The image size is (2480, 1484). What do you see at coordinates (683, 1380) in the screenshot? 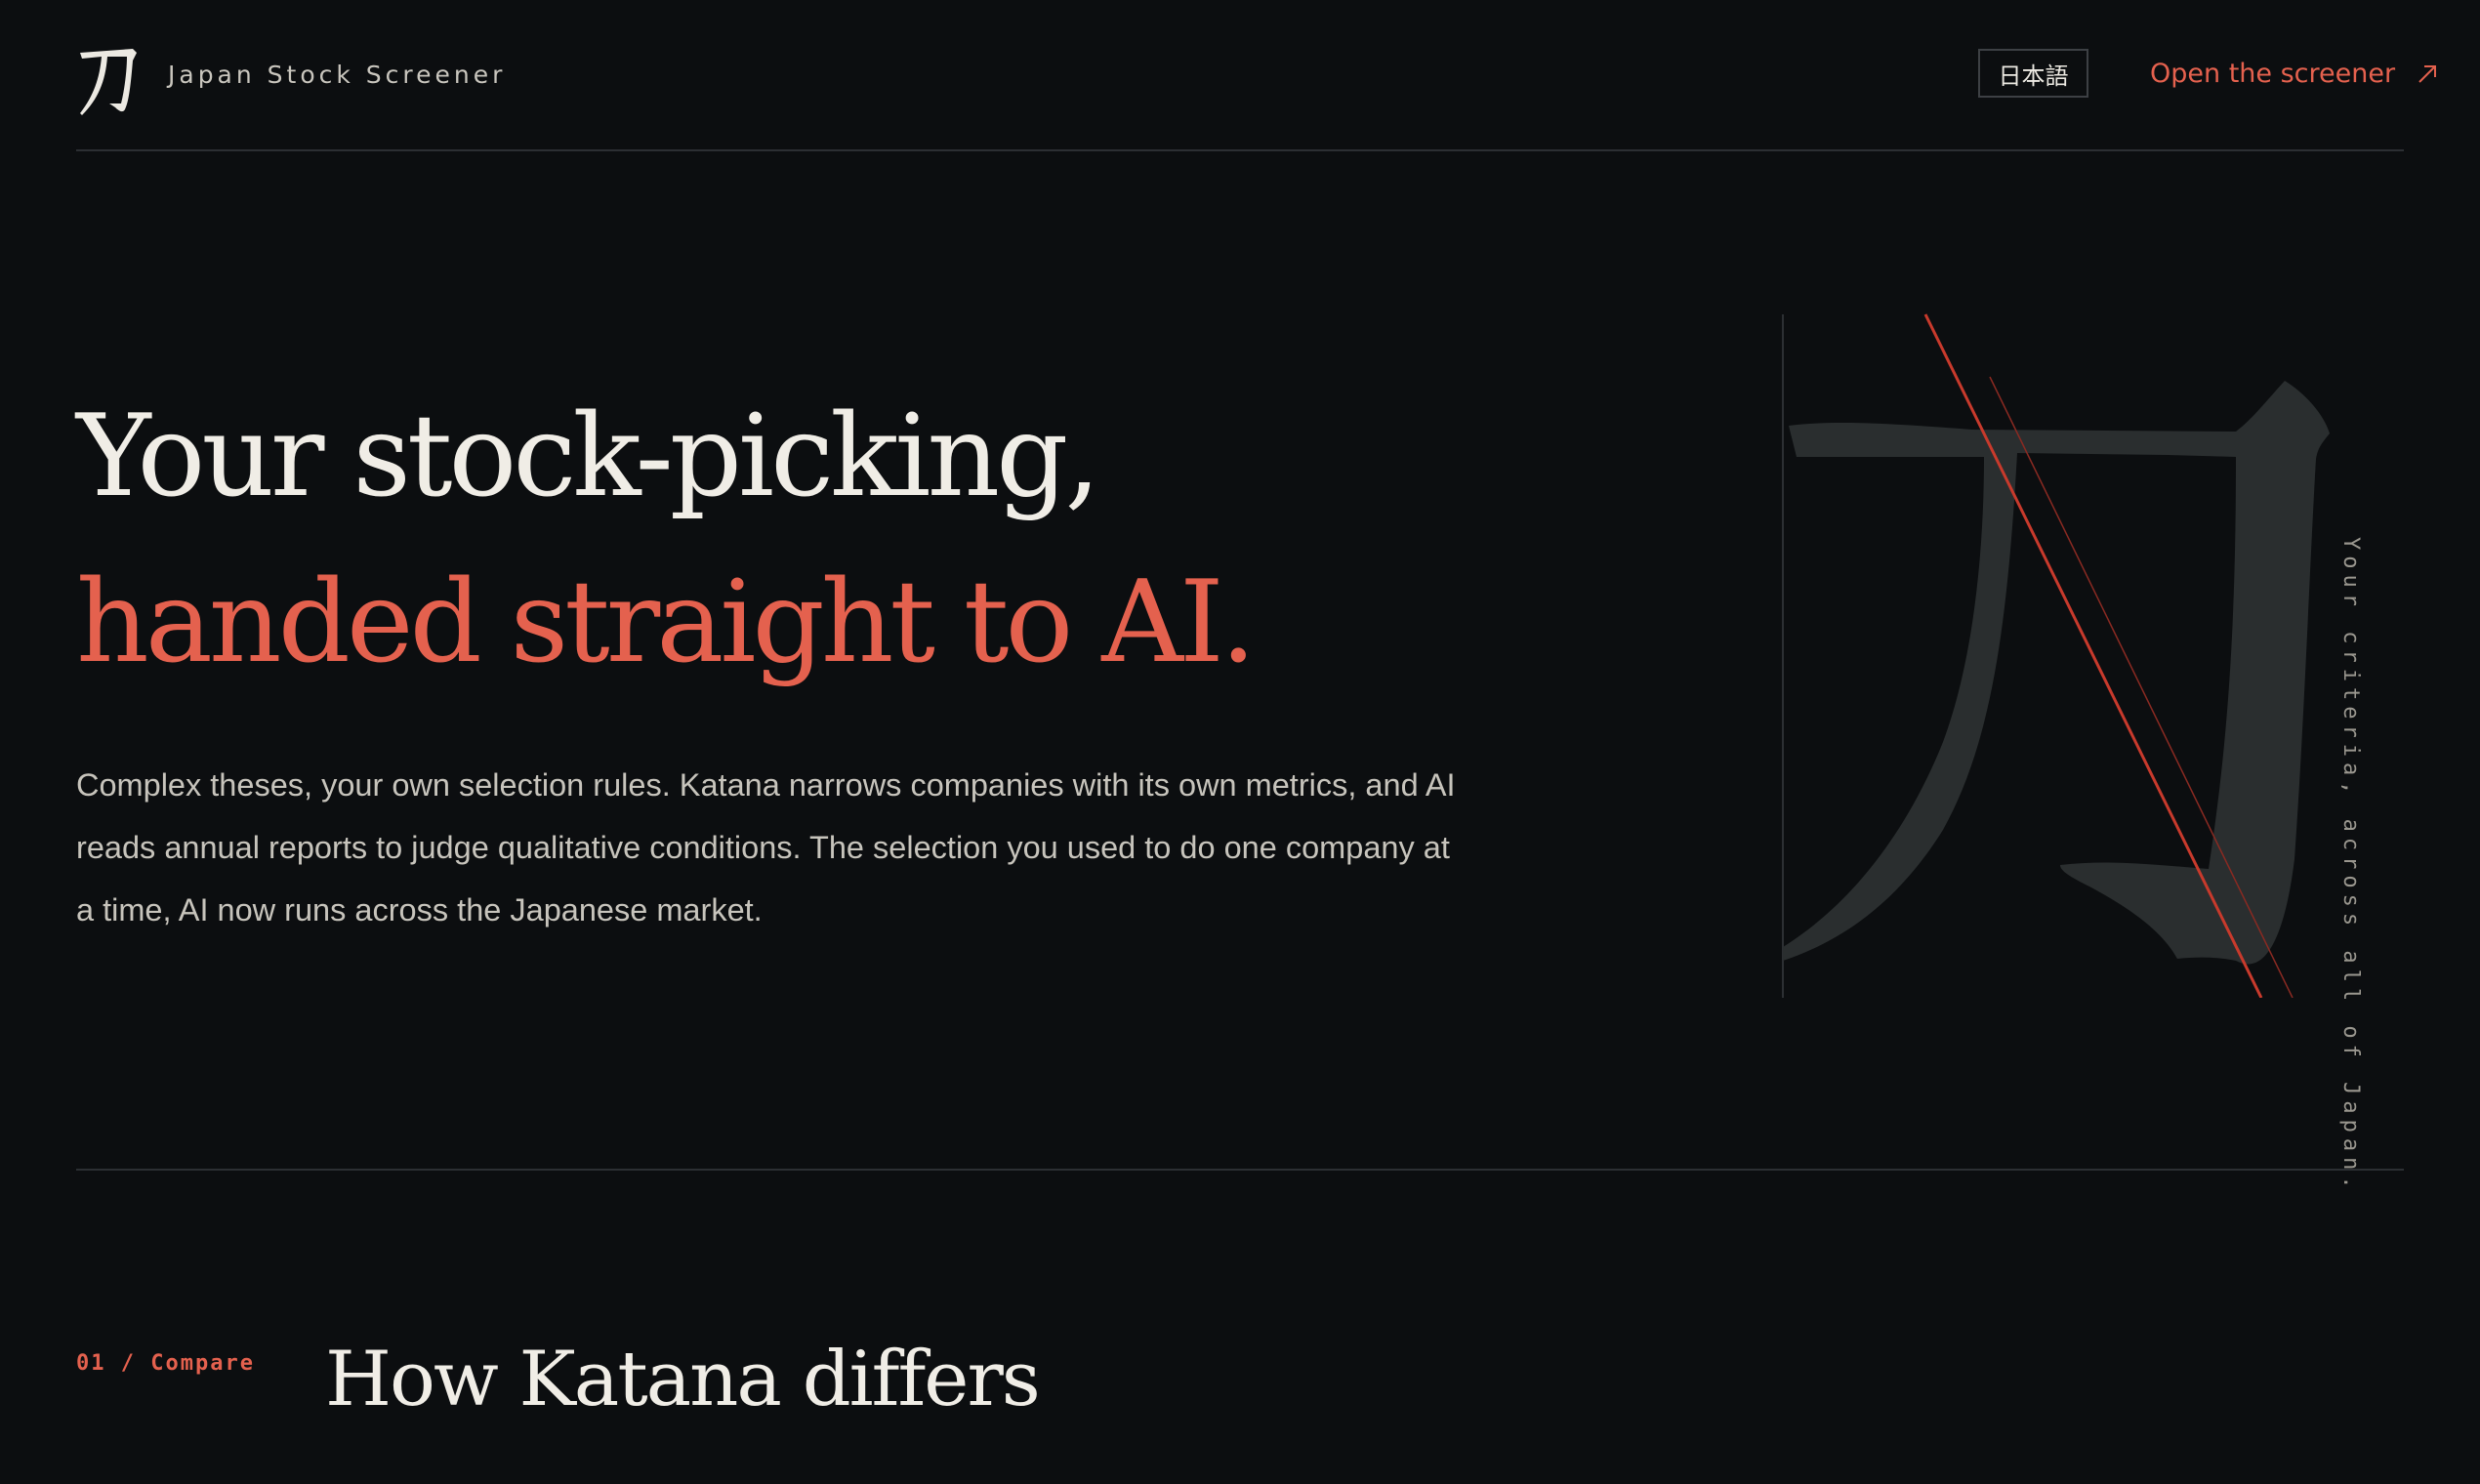
I see `section-title: How Katana differs` at bounding box center [683, 1380].